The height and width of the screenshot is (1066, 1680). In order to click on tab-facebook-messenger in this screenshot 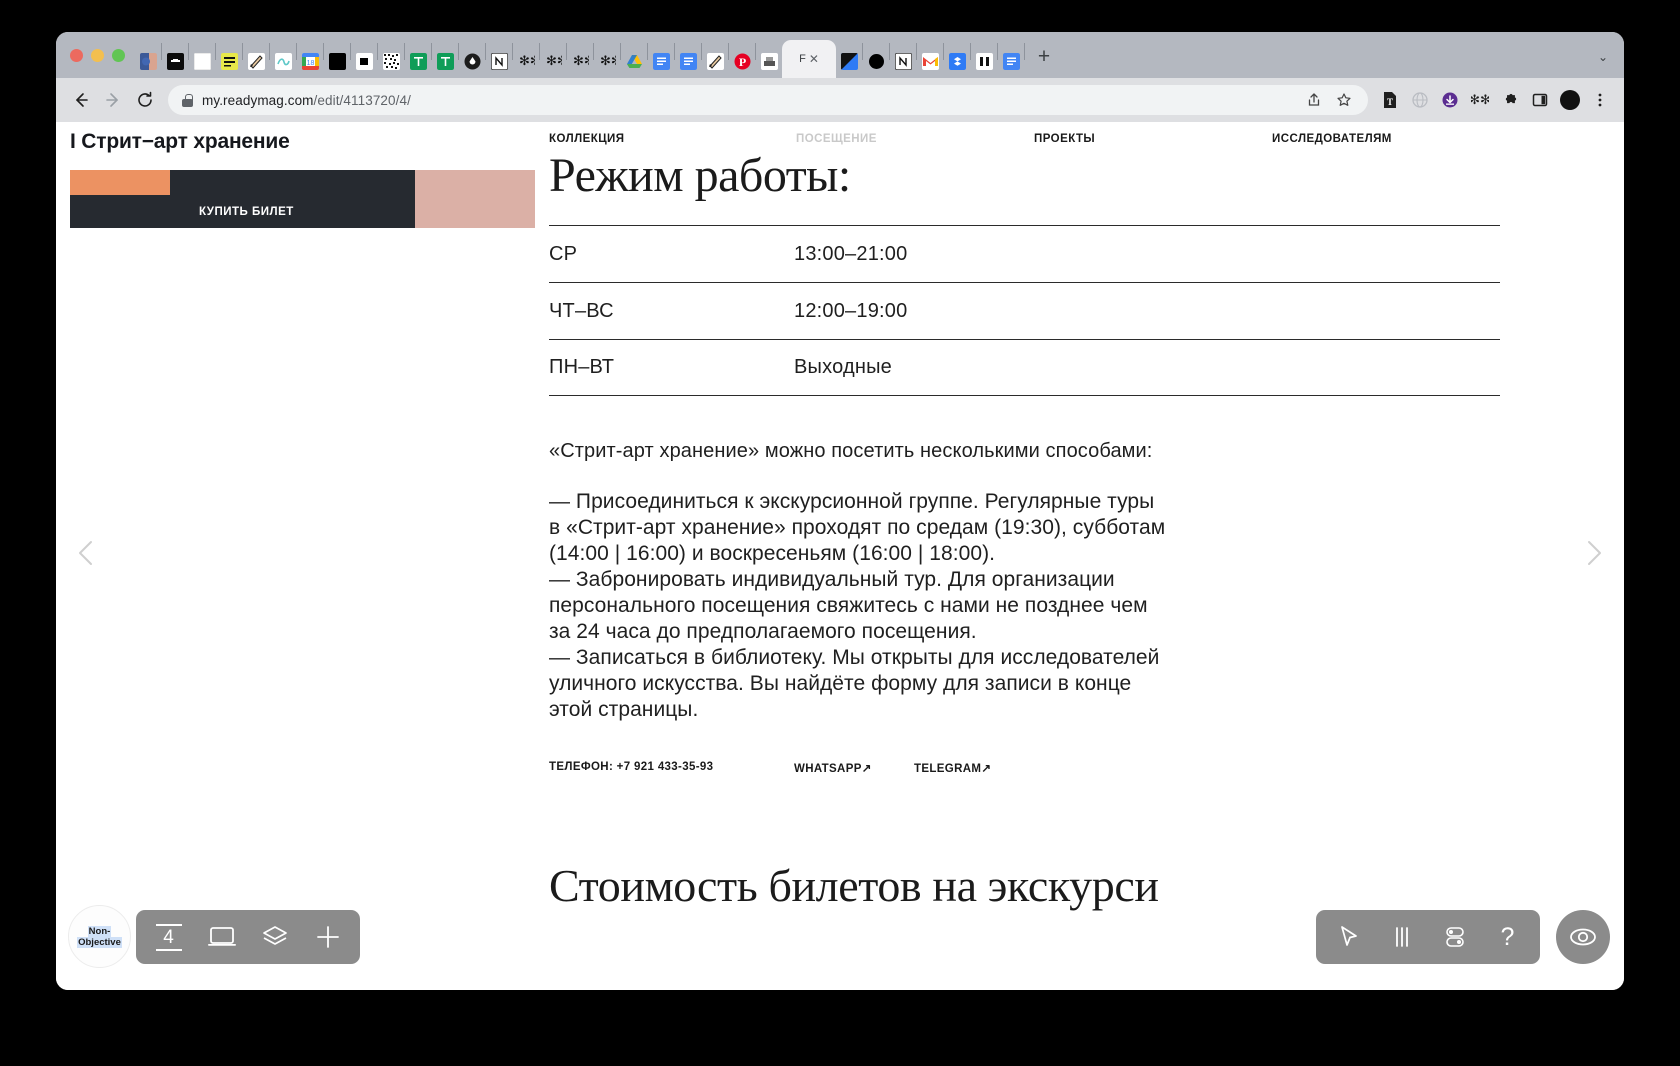, I will do `click(148, 61)`.